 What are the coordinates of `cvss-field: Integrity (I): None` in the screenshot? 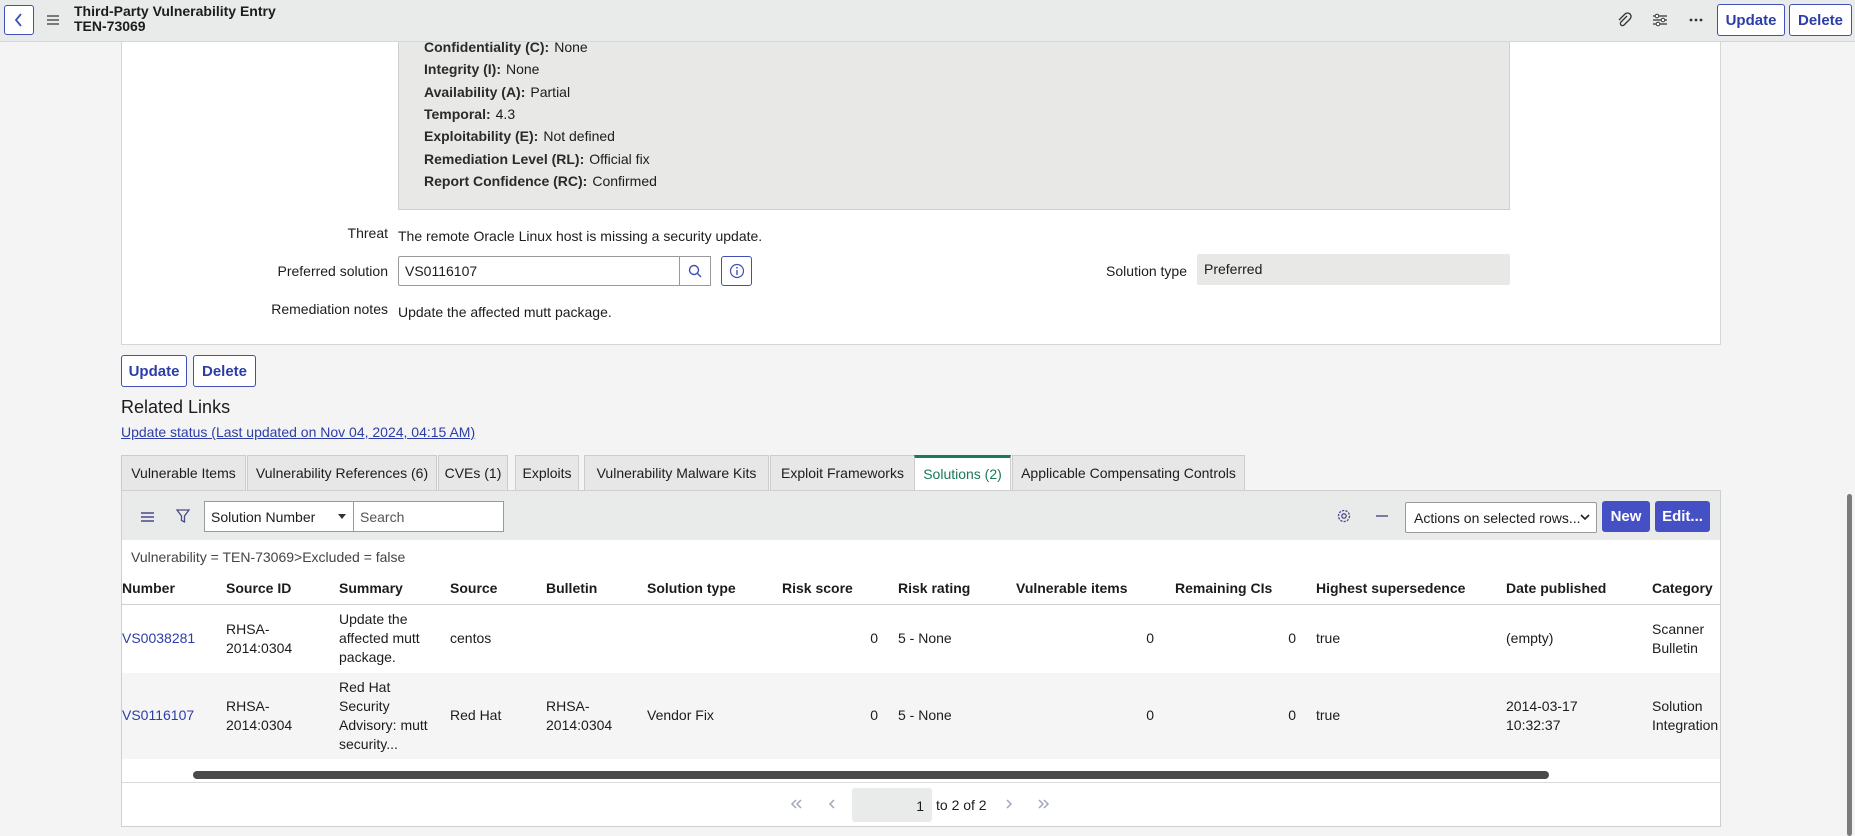 It's located at (481, 69).